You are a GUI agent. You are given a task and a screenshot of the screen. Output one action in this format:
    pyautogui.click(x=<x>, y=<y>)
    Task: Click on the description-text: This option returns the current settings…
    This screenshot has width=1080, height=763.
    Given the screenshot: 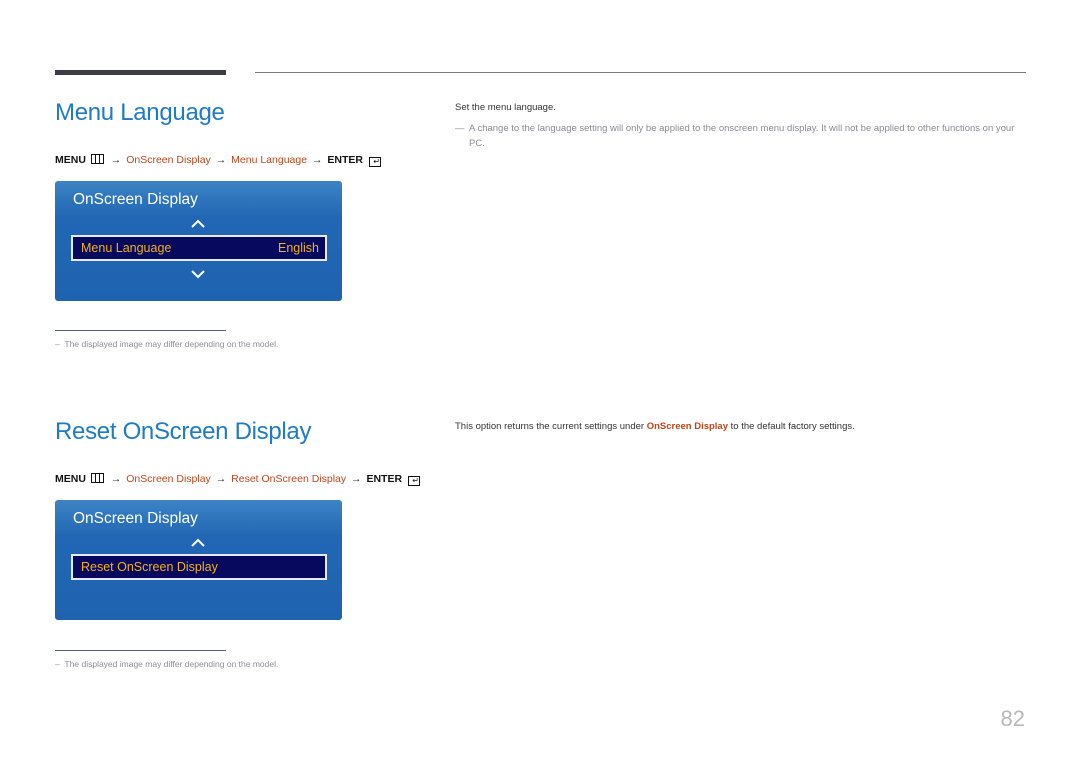 What is the action you would take?
    pyautogui.click(x=551, y=426)
    